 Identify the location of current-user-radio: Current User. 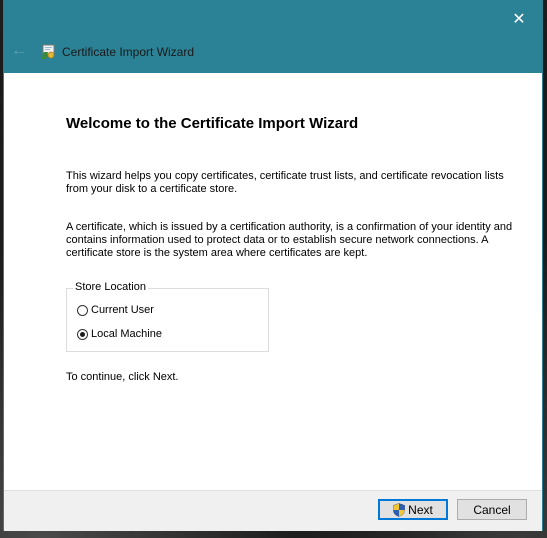
(115, 310).